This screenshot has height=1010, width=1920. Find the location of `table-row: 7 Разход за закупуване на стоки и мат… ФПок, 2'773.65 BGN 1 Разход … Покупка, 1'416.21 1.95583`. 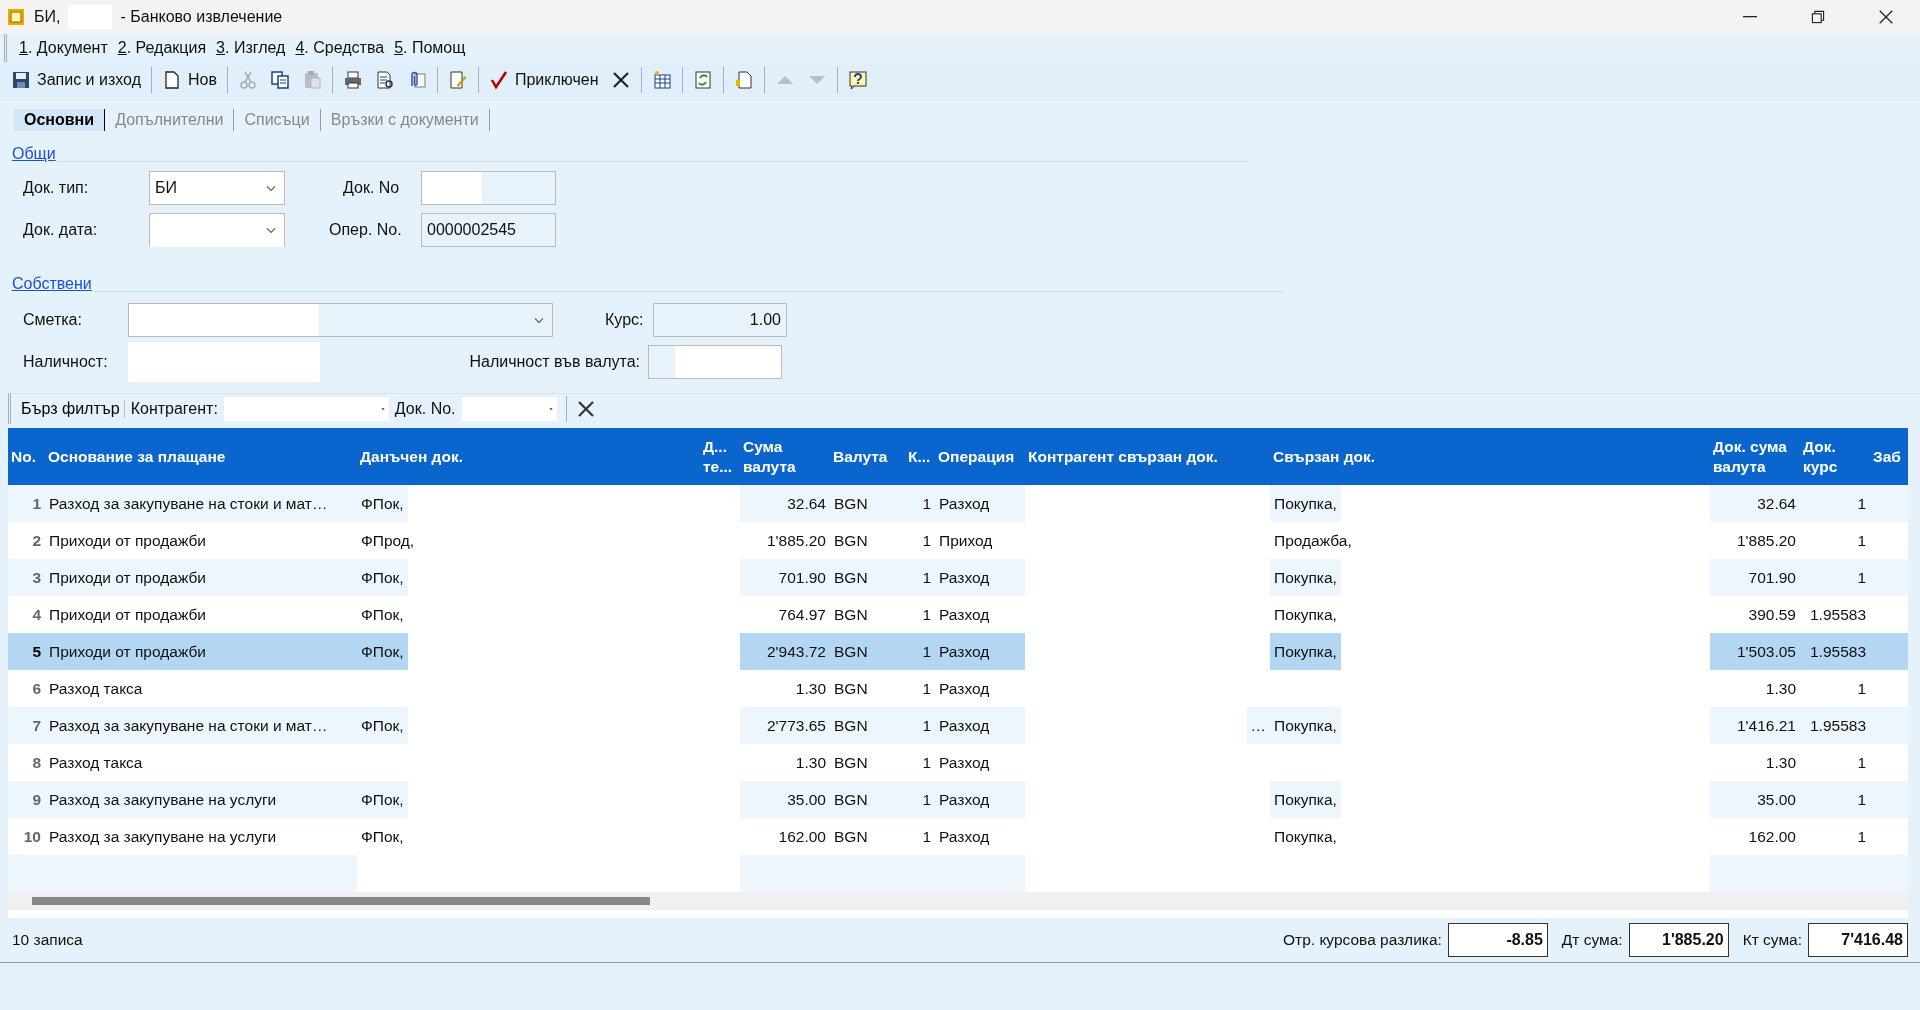

table-row: 7 Разход за закупуване на стоки и мат… ФПок, 2'773.65 BGN 1 Разход … Покупка, 1'416.21 1.95583 is located at coordinates (958, 725).